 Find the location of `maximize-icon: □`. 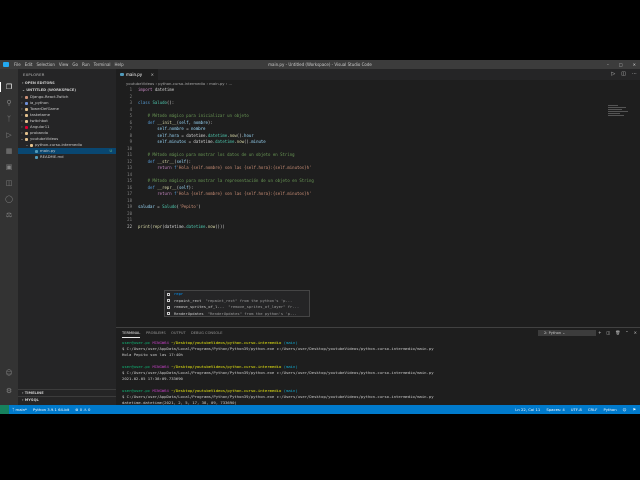

maximize-icon: □ is located at coordinates (621, 64).